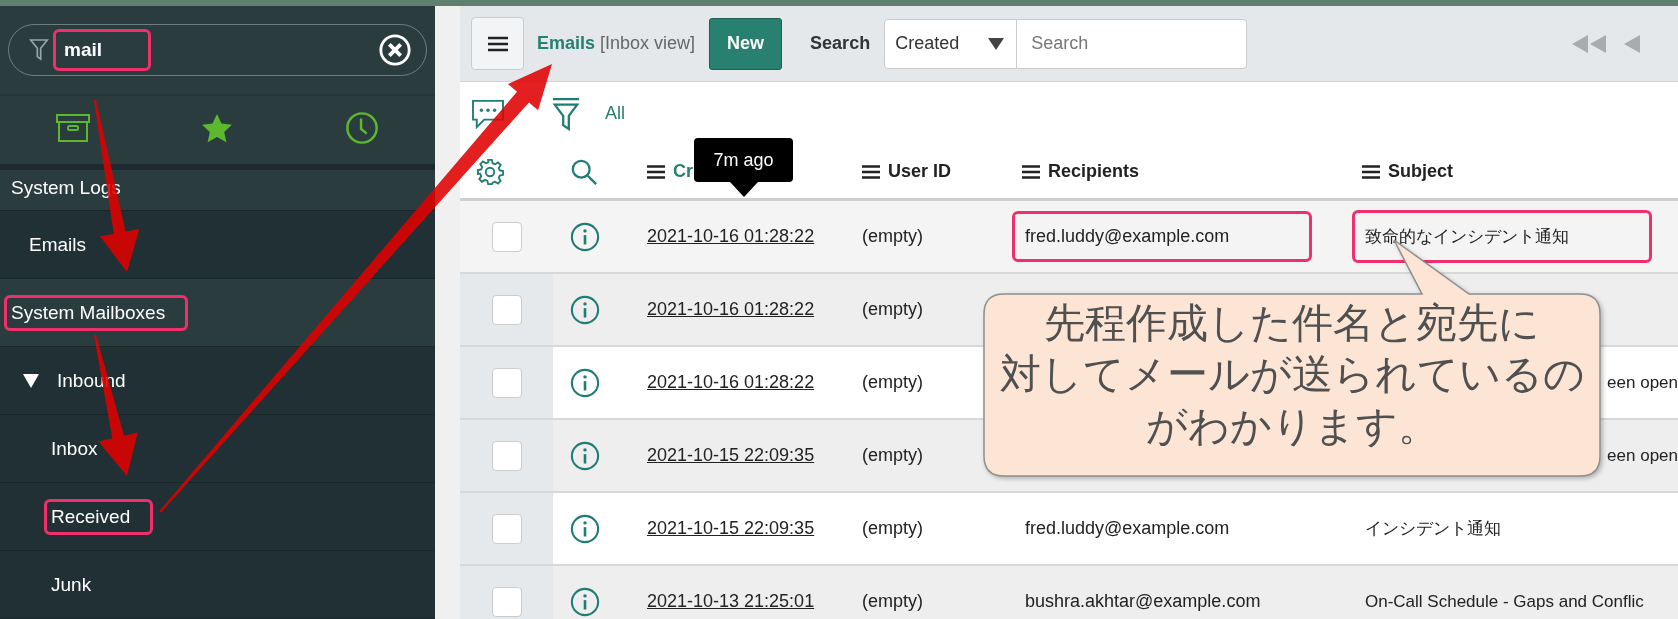 The width and height of the screenshot is (1678, 619). Describe the element at coordinates (362, 128) in the screenshot. I see `clock-icon` at that location.